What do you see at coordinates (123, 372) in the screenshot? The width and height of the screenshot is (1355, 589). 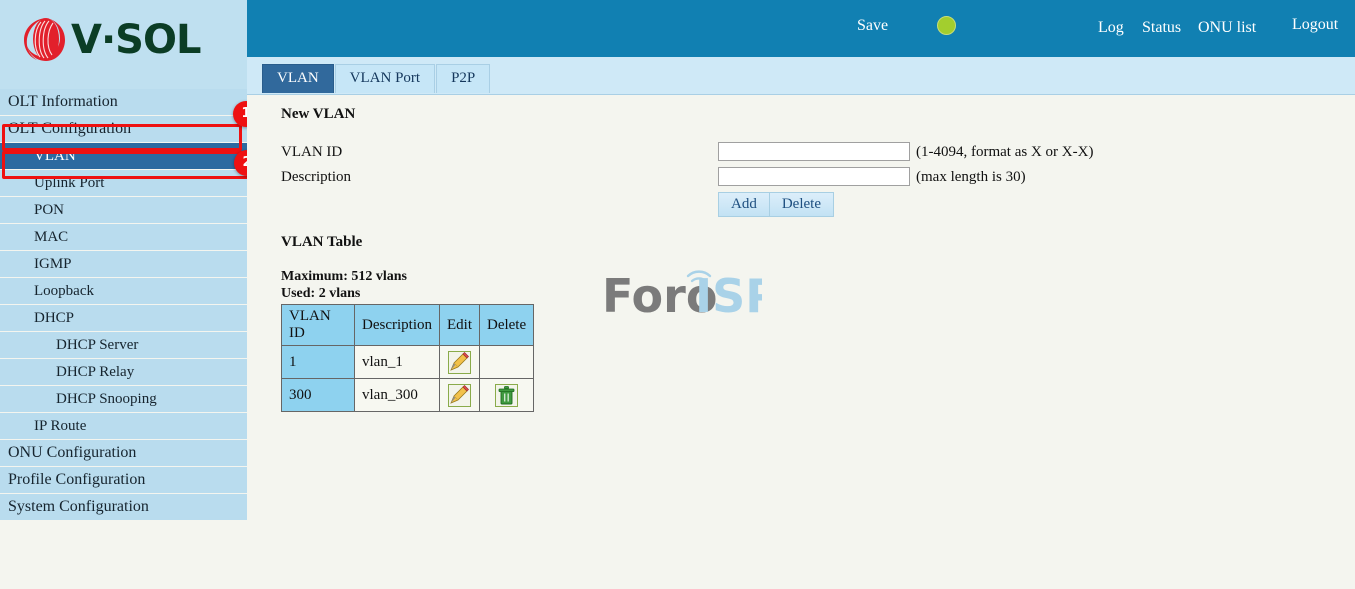 I see `sidebar-item-dhcp-relay: DHCP Relay` at bounding box center [123, 372].